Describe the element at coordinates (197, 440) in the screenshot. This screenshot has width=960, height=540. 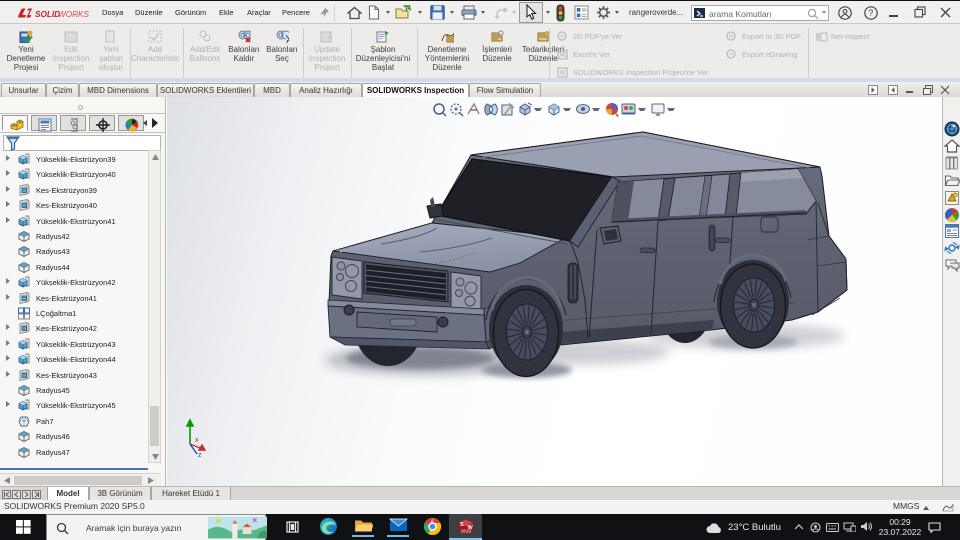
I see `svg-text: x` at that location.